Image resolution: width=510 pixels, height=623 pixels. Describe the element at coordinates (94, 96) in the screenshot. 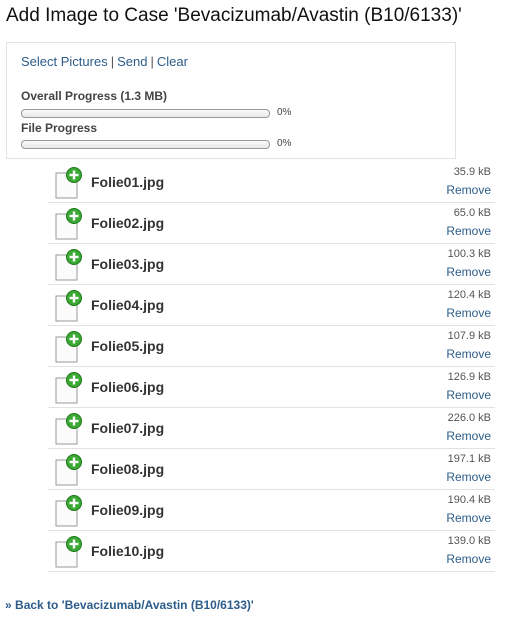

I see `overall-progress-label: Overall Progress (1.3 MB)` at that location.